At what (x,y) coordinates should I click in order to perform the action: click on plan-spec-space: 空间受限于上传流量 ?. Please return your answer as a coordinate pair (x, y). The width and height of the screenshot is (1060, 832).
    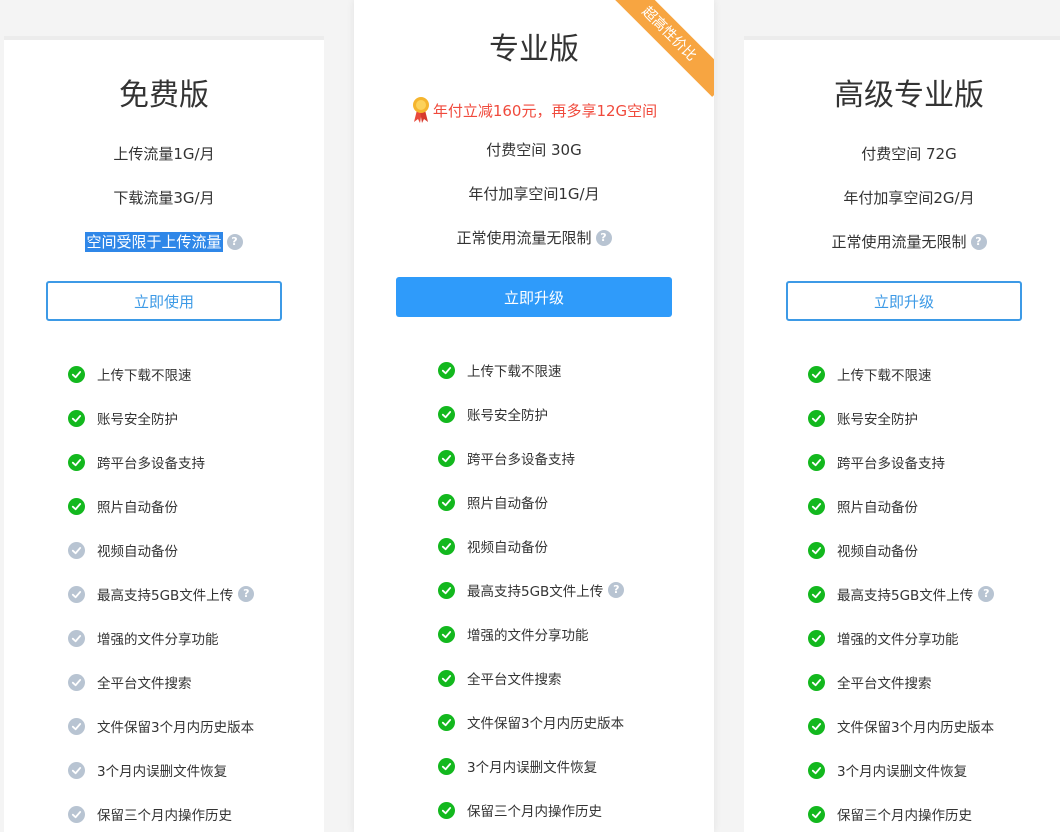
    Looking at the image, I should click on (164, 242).